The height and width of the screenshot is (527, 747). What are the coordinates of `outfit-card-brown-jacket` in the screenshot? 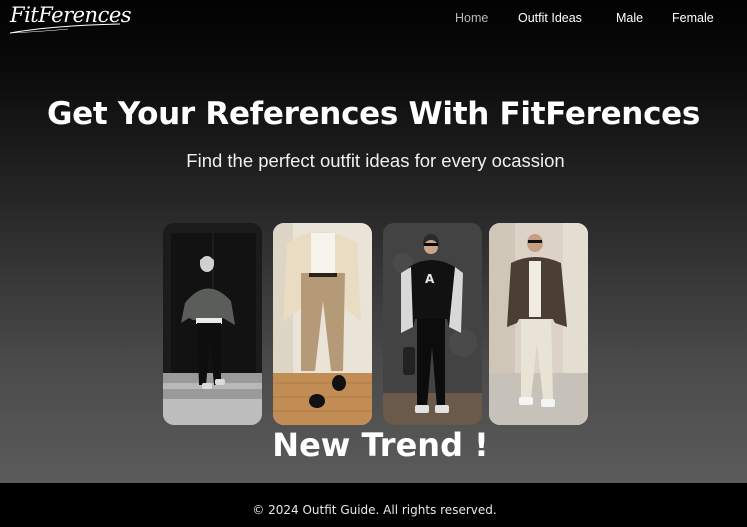 It's located at (538, 324).